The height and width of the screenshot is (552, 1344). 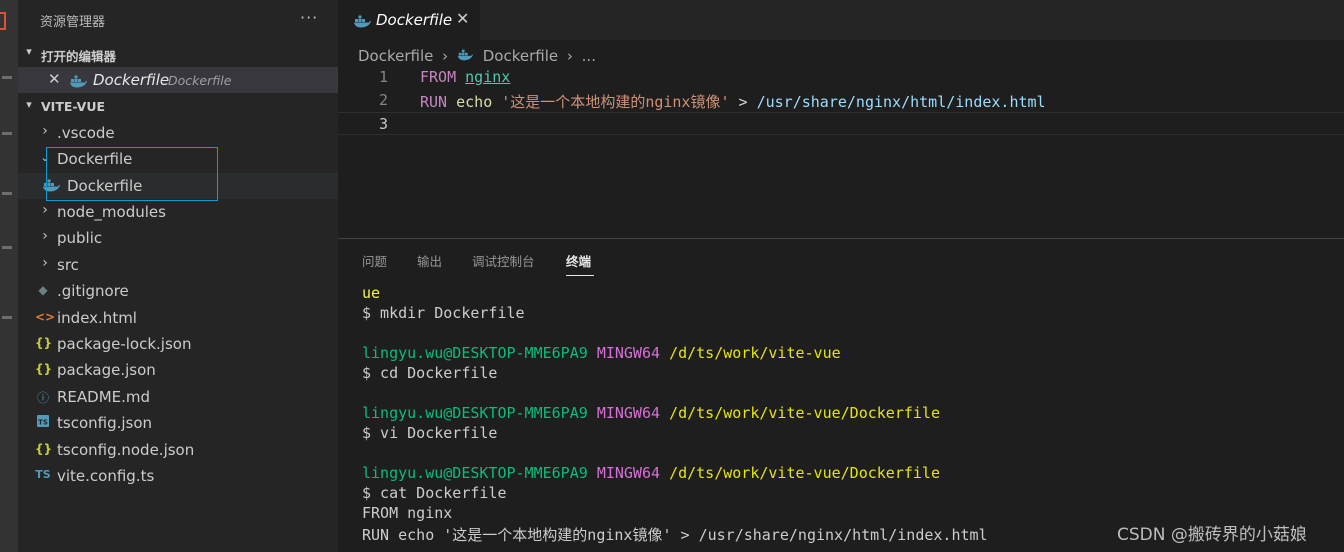 What do you see at coordinates (104, 397) in the screenshot?
I see `tree-item-label: README.md` at bounding box center [104, 397].